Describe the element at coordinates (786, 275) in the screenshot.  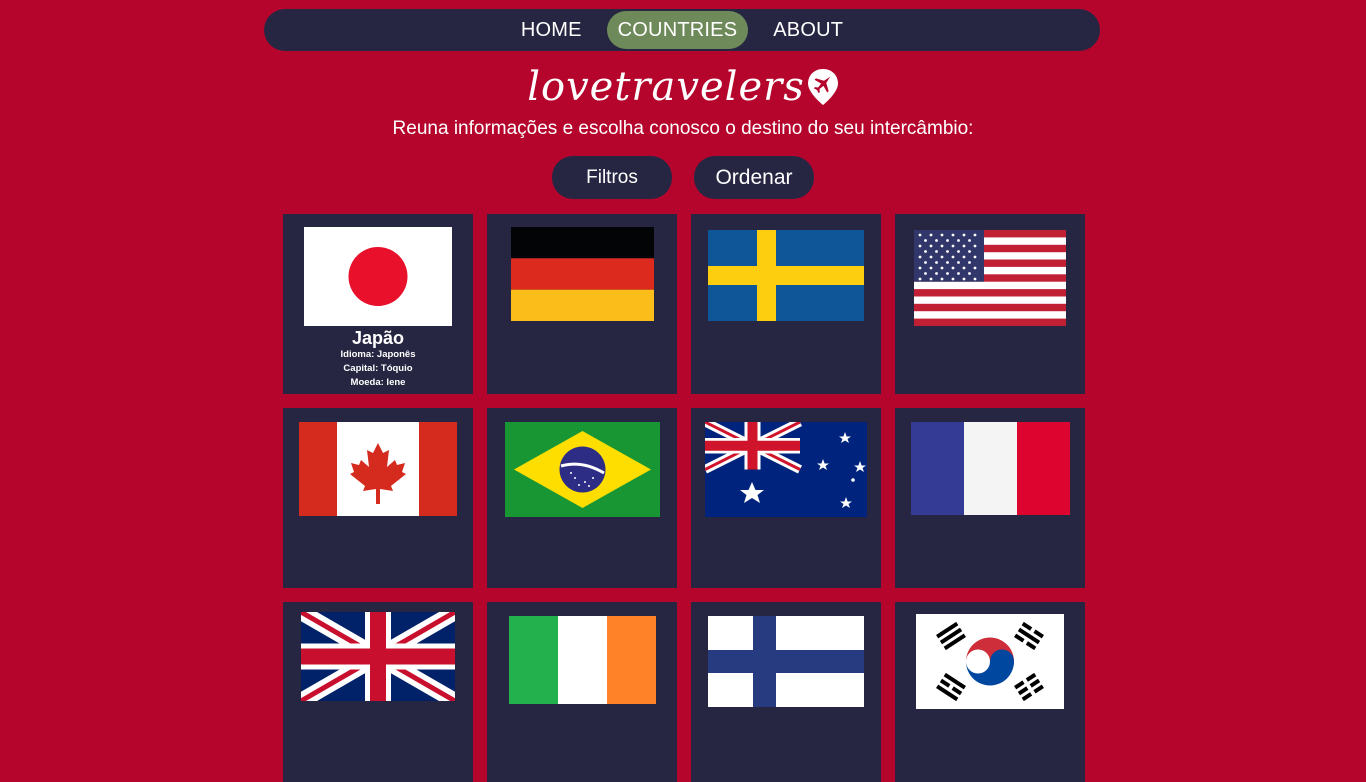
I see `sweden-flag-icon` at that location.